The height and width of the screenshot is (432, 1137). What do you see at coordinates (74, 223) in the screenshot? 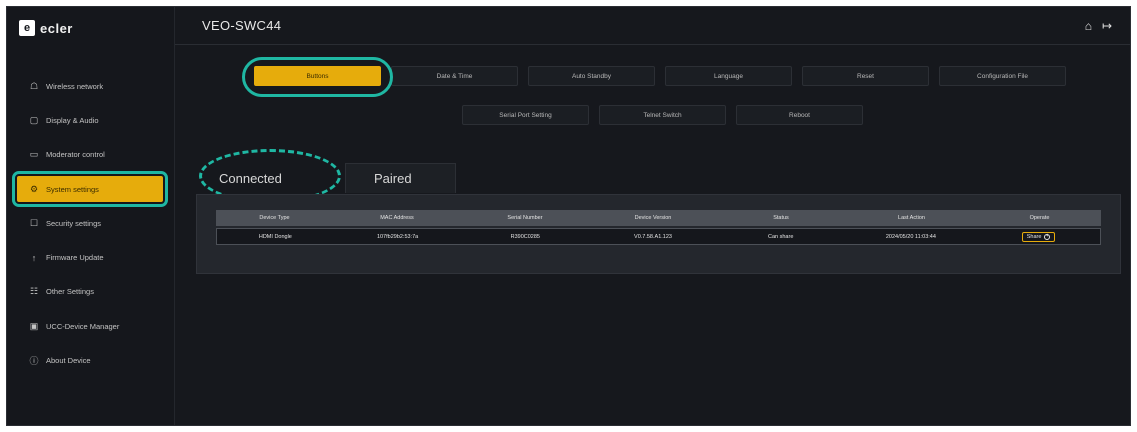
I see `sidebar-item-label: Security settings` at bounding box center [74, 223].